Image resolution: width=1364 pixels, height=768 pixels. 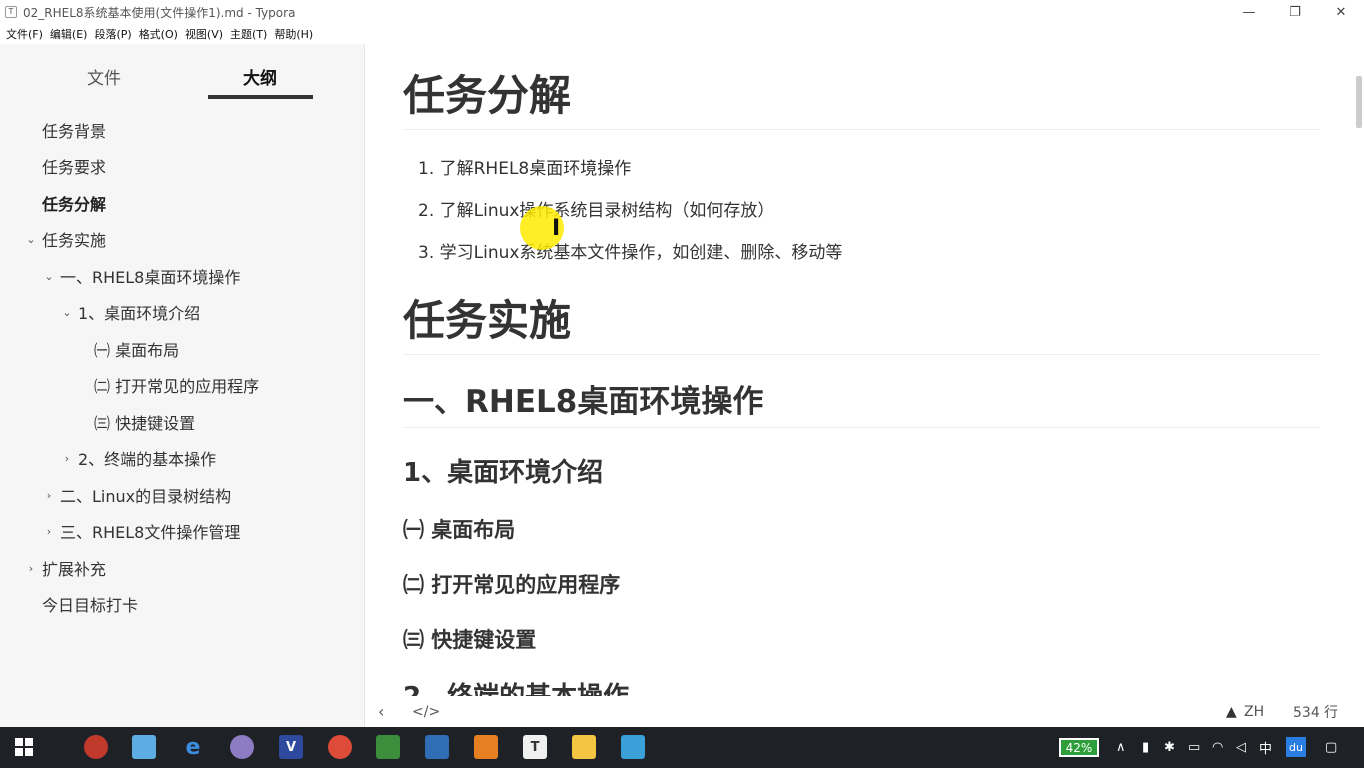 I want to click on menu-edit: 编辑(E), so click(x=69, y=34).